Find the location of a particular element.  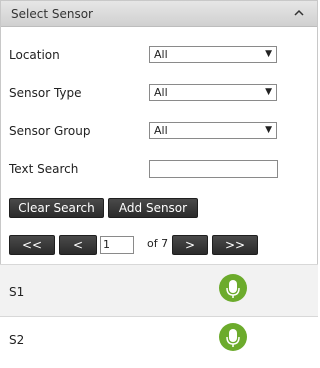

text-search-row: Text Search is located at coordinates (159, 169).